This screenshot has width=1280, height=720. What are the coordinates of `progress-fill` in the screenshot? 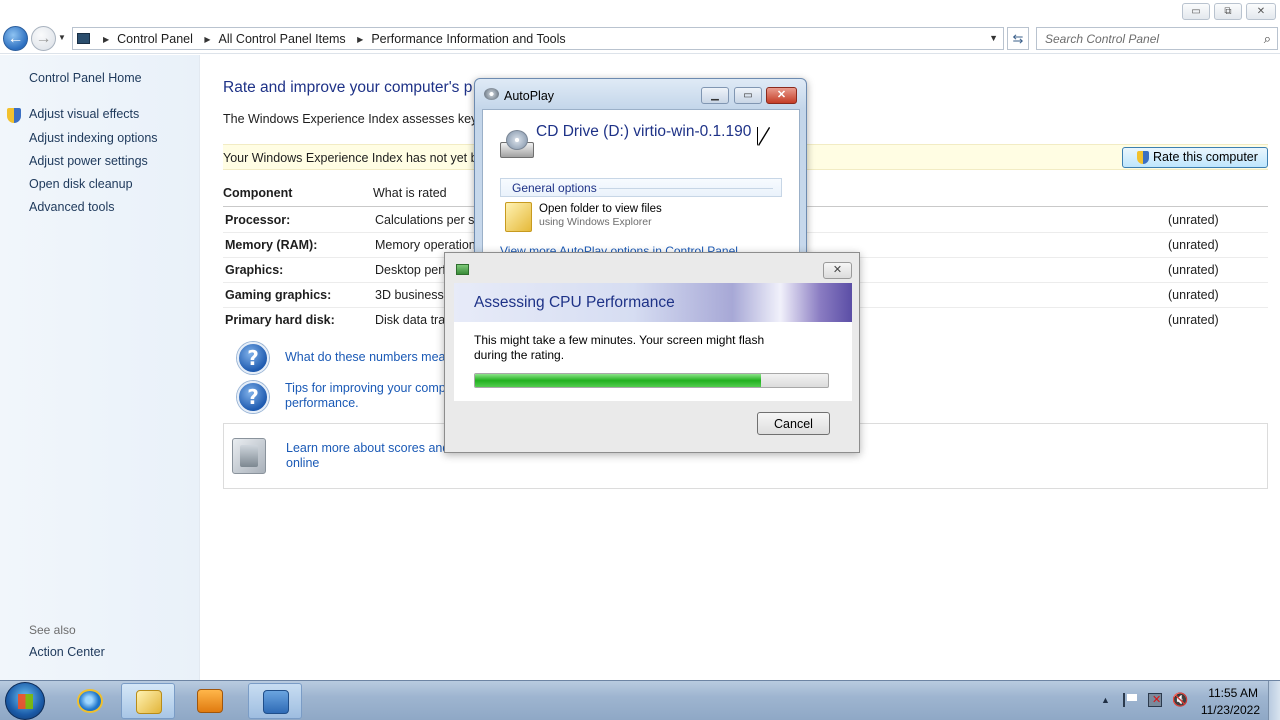 It's located at (618, 380).